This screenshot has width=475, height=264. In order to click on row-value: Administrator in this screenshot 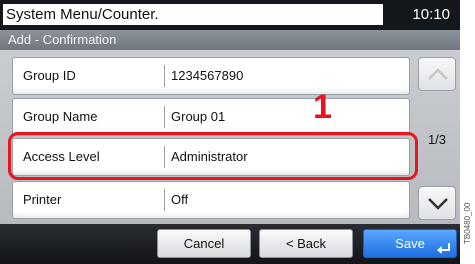, I will do `click(209, 156)`.